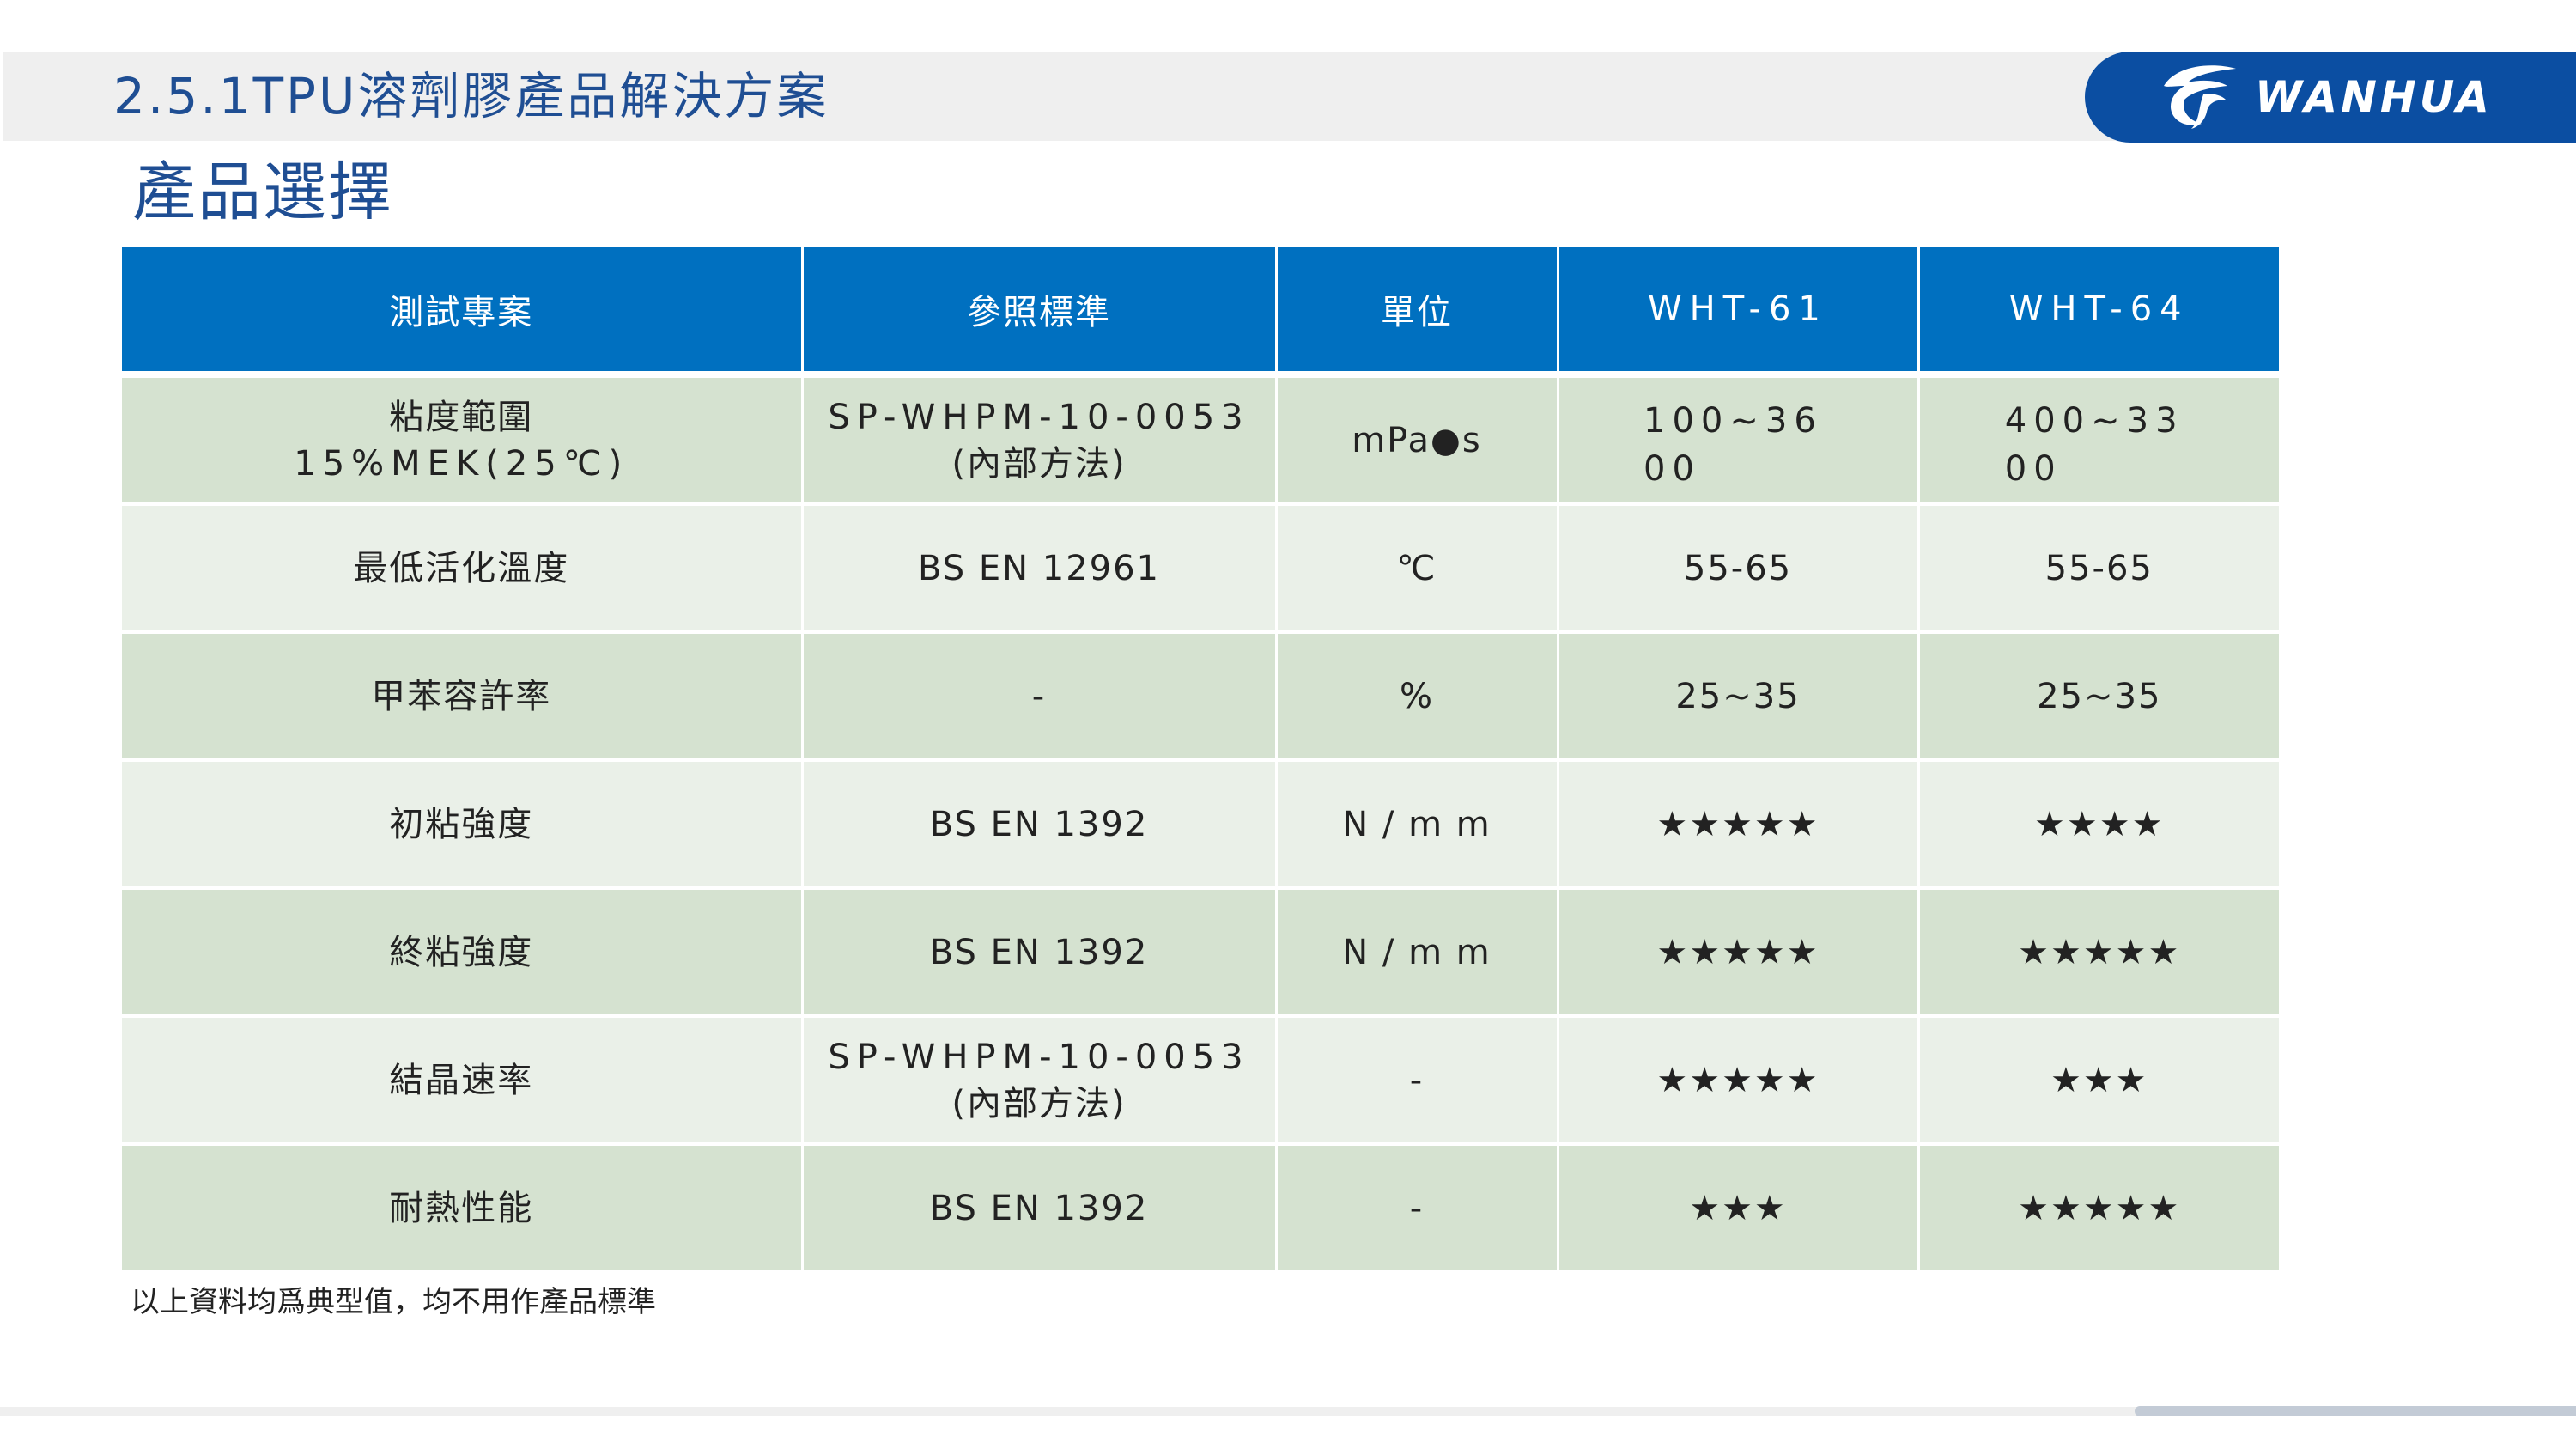  I want to click on cell-wht61: 25~35, so click(1739, 697).